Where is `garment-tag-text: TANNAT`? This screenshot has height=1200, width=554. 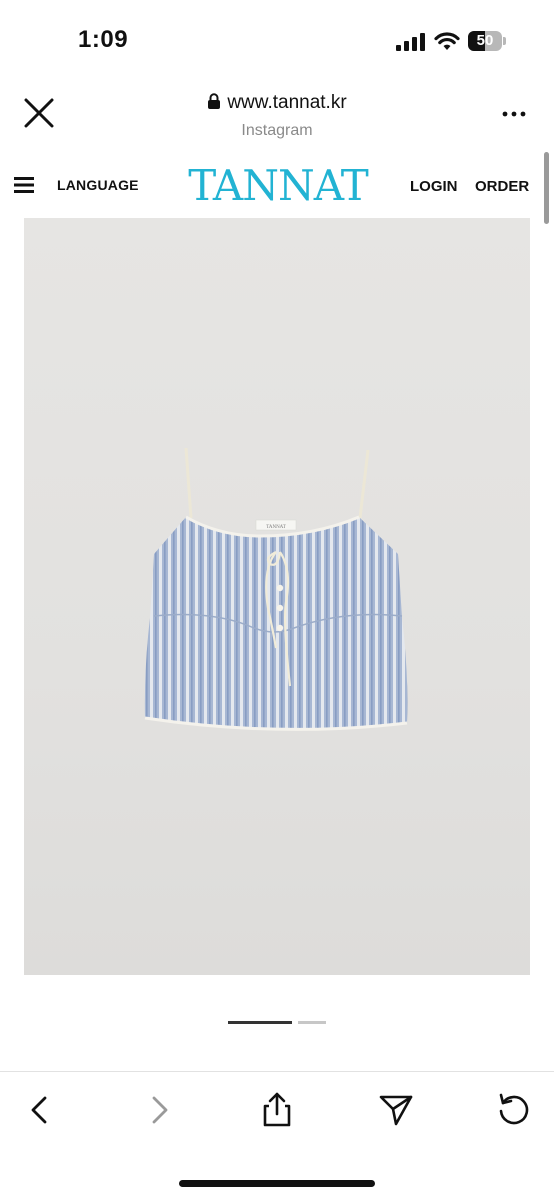 garment-tag-text: TANNAT is located at coordinates (276, 527).